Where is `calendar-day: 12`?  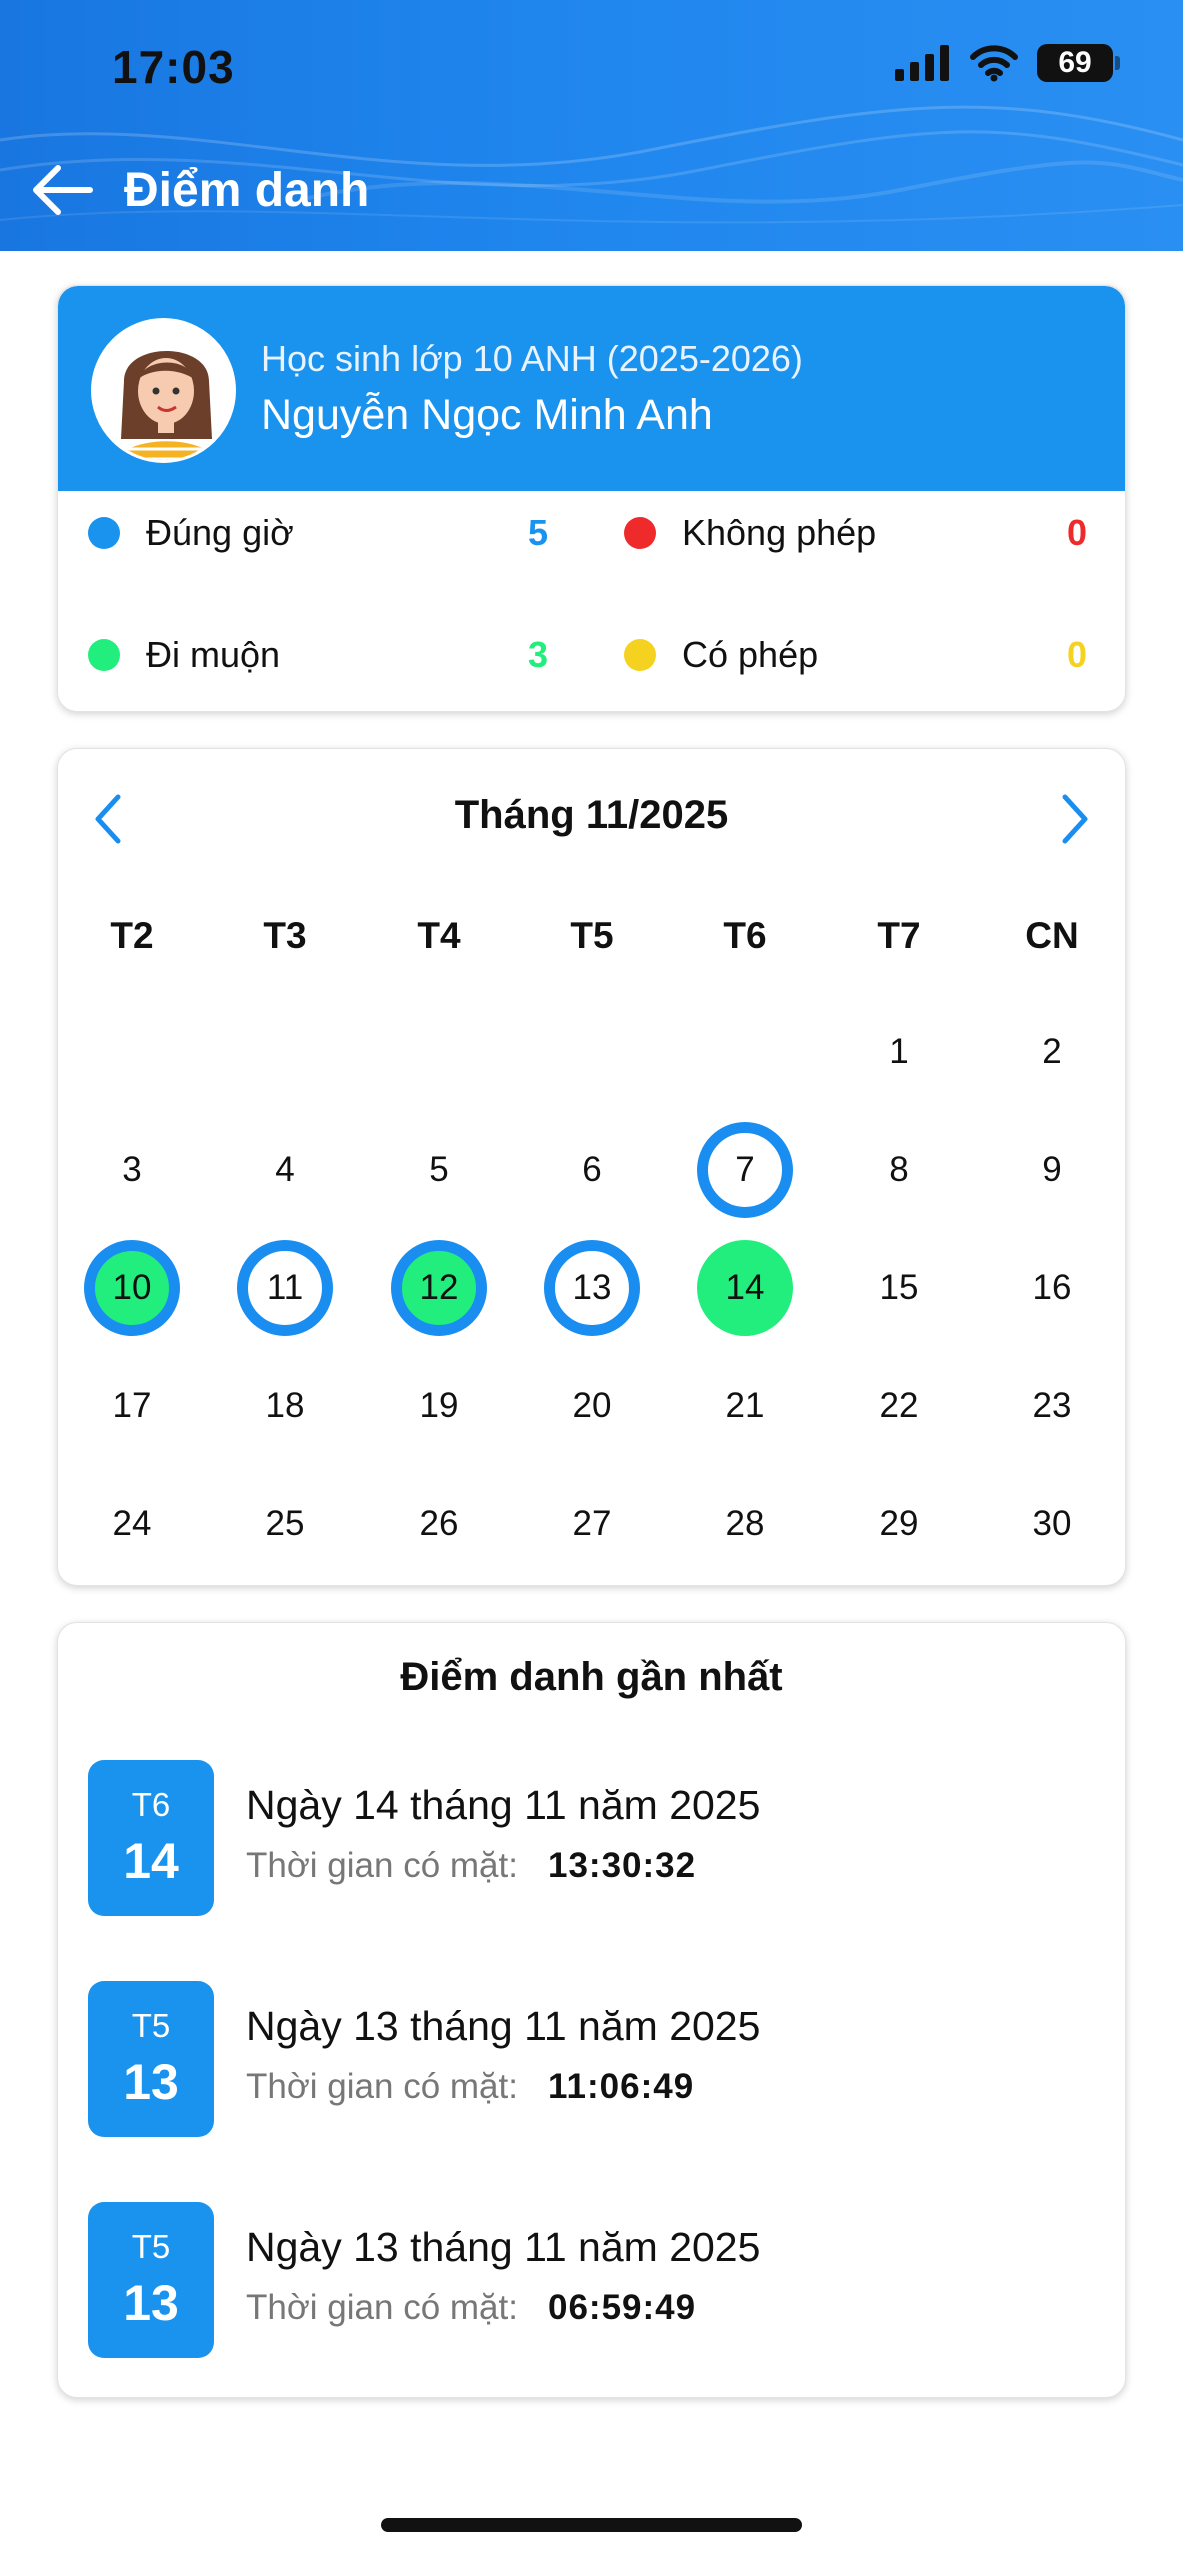
calendar-day: 12 is located at coordinates (439, 1288).